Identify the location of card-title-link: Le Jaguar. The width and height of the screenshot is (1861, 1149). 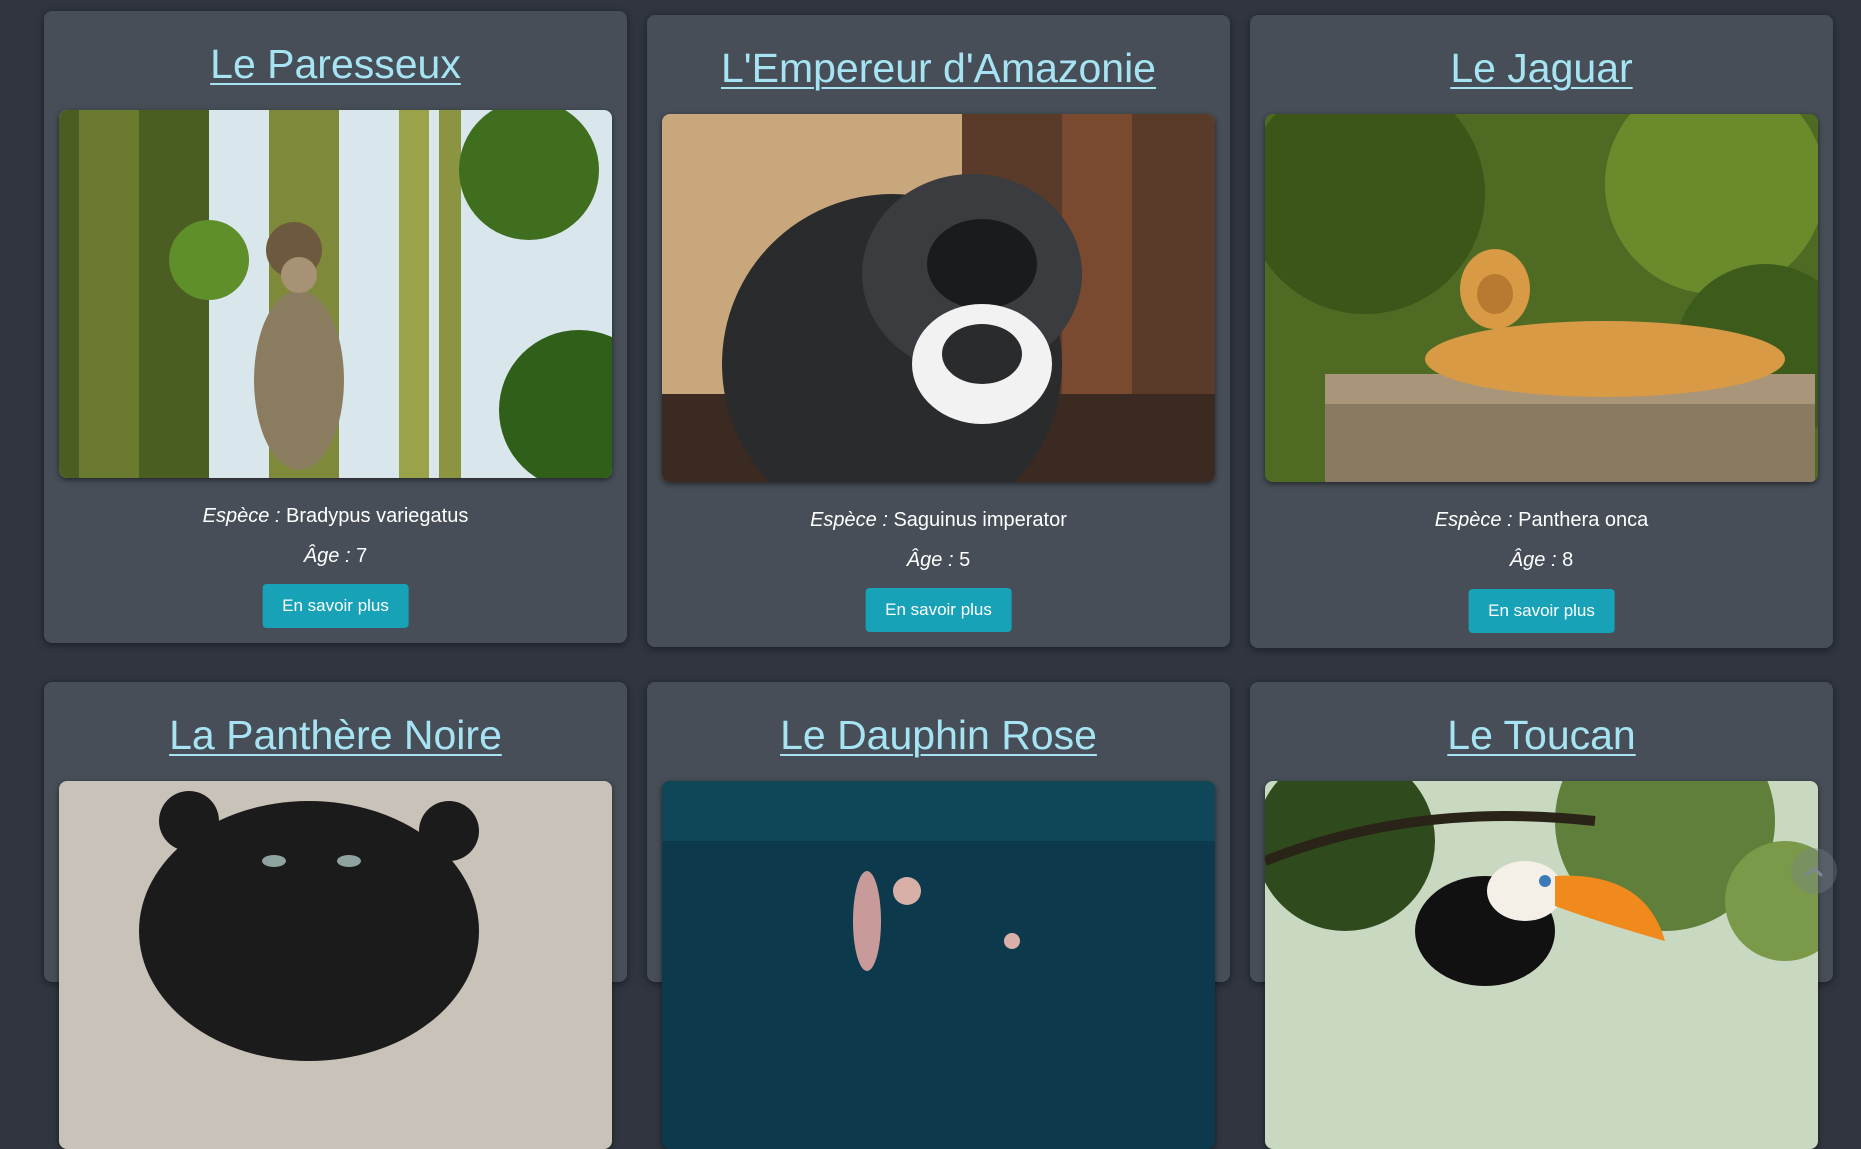
(1541, 68).